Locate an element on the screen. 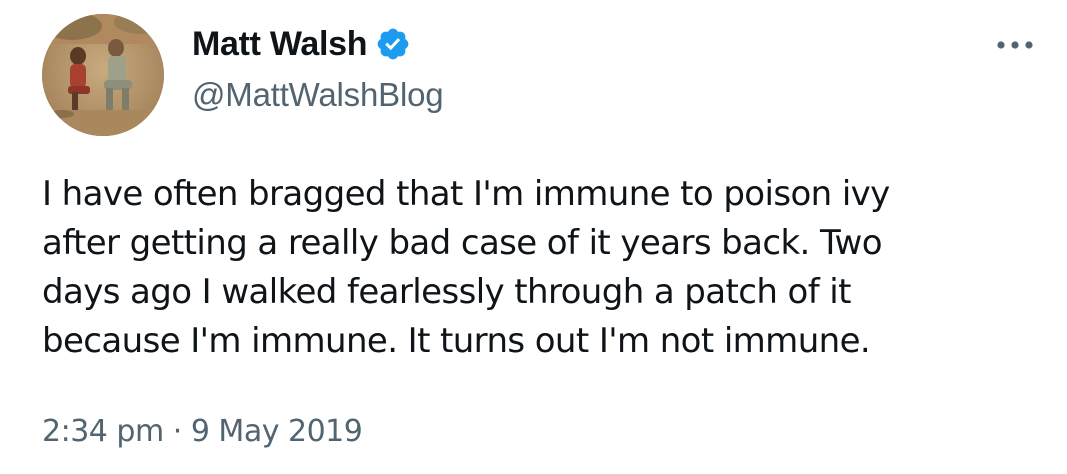 The width and height of the screenshot is (1067, 474). avatar-photo is located at coordinates (103, 75).